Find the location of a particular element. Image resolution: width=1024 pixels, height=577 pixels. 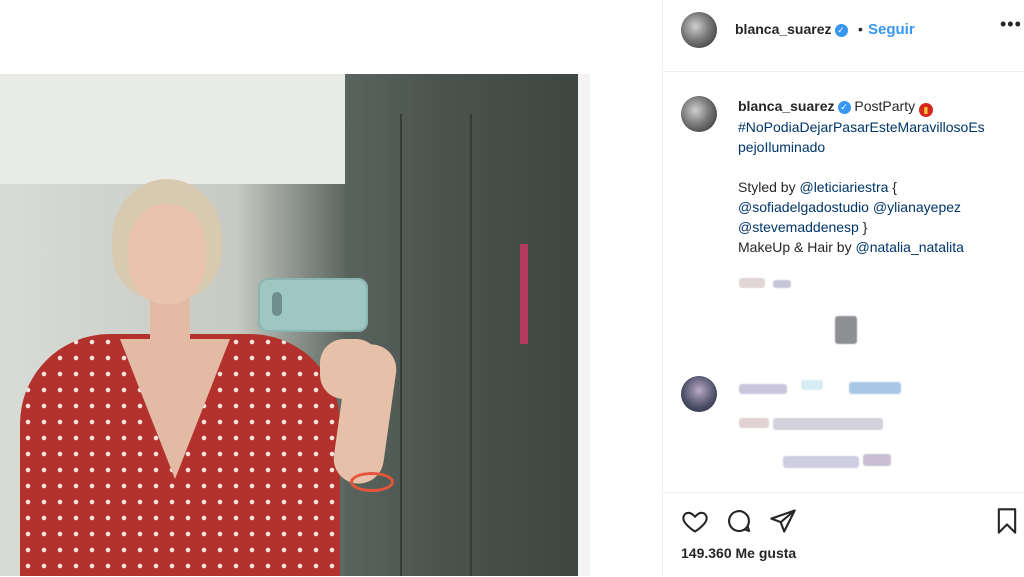

photo-bracelet is located at coordinates (372, 482).